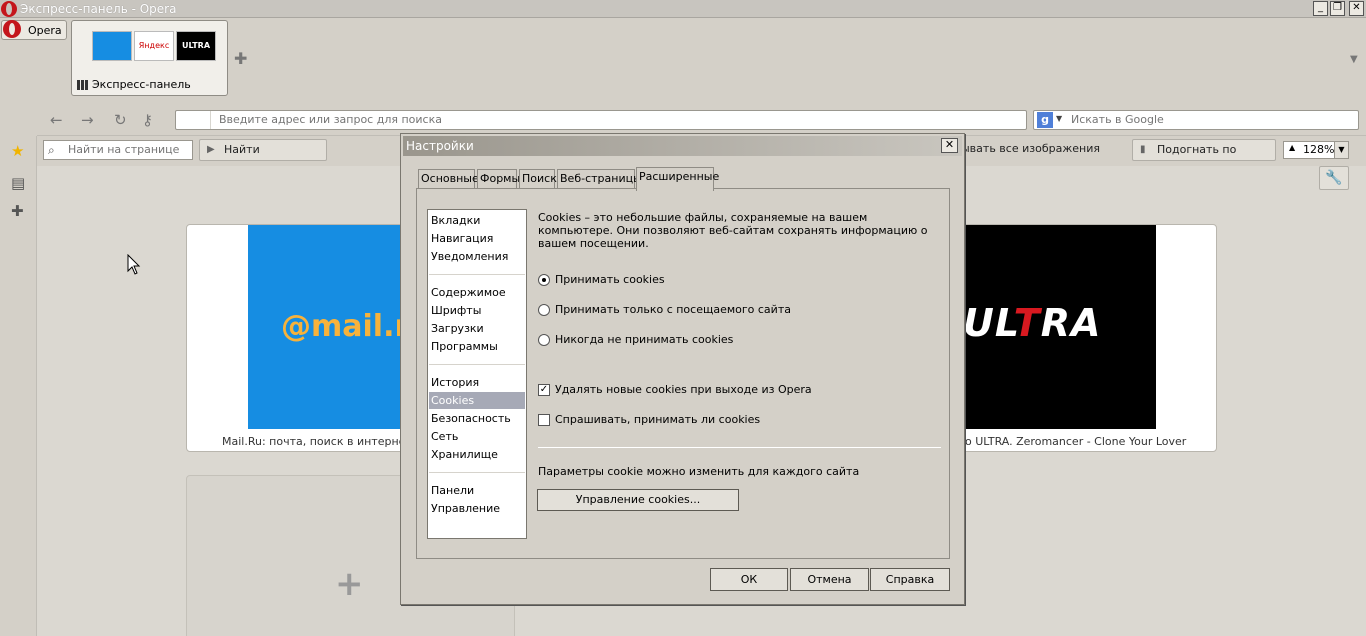 The width and height of the screenshot is (1366, 636). What do you see at coordinates (1292, 147) in the screenshot?
I see `zoom-up-icon: ▲` at bounding box center [1292, 147].